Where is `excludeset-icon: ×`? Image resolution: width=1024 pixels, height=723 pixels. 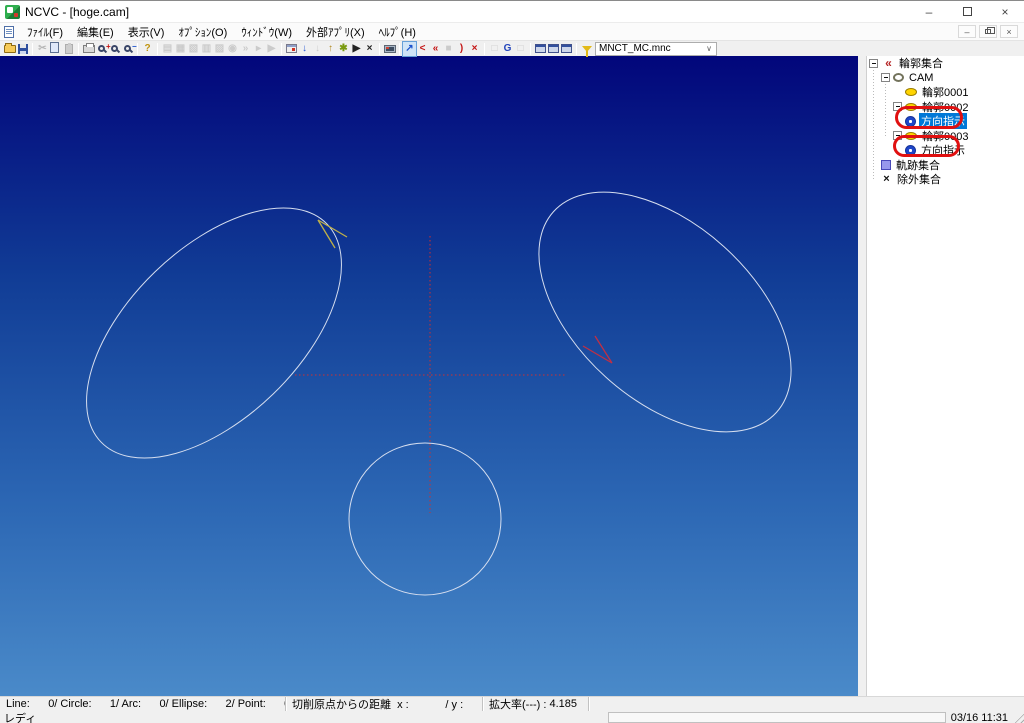
excludeset-icon: × is located at coordinates (886, 179).